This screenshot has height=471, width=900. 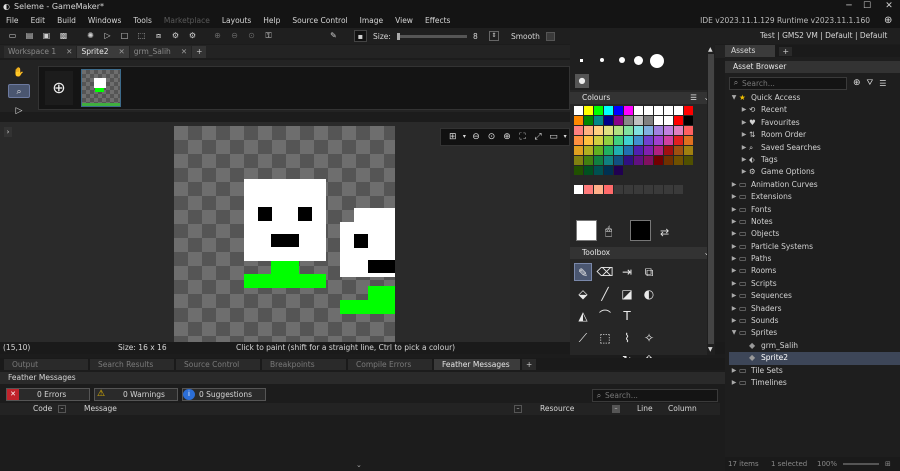 What do you see at coordinates (192, 36) in the screenshot?
I see `game-options-icon: ⚙` at bounding box center [192, 36].